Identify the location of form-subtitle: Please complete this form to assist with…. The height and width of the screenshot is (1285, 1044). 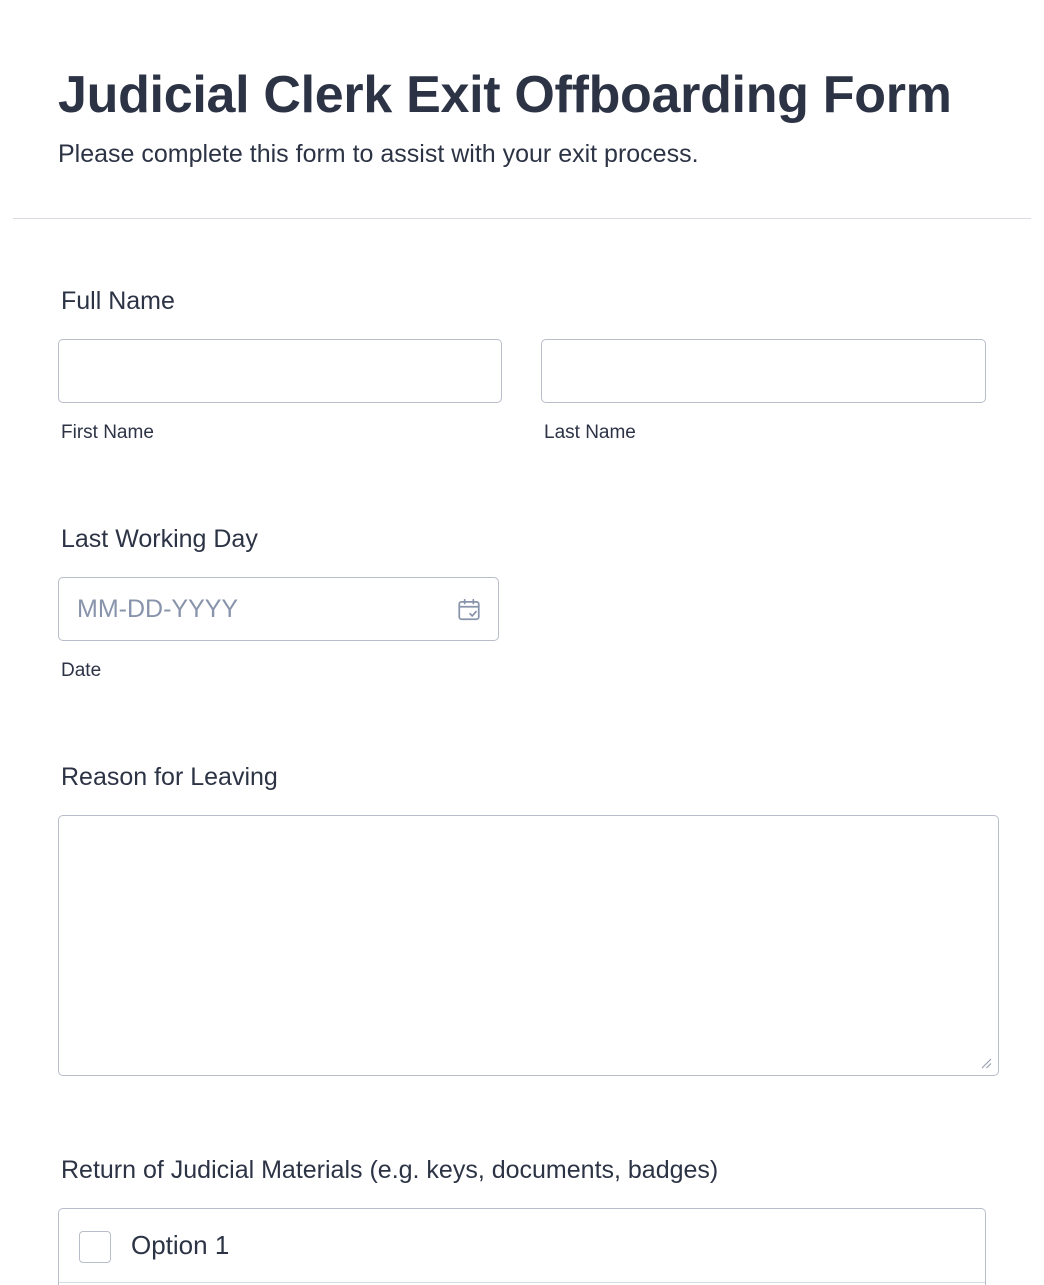
(378, 154).